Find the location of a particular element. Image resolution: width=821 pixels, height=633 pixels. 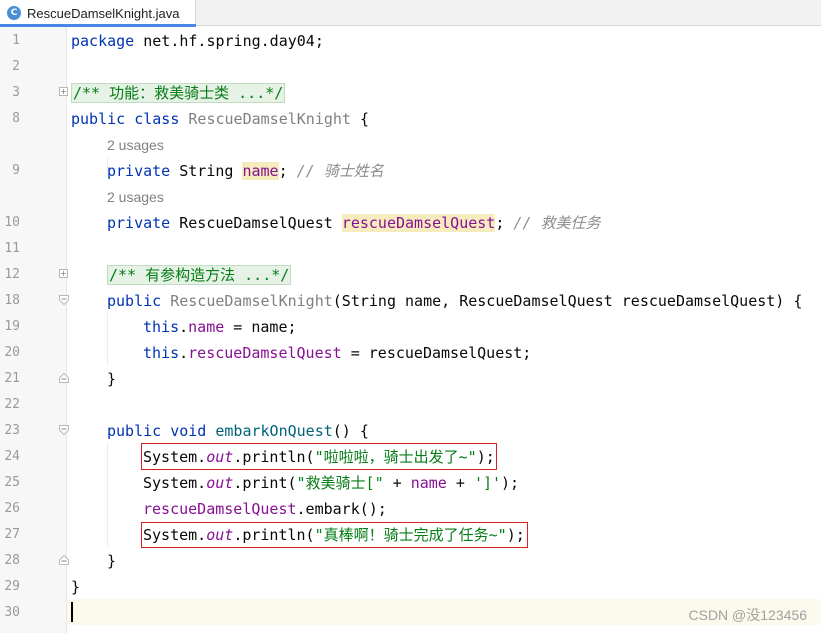

code-line-9: private String name; // 骑士姓名 is located at coordinates (245, 171).